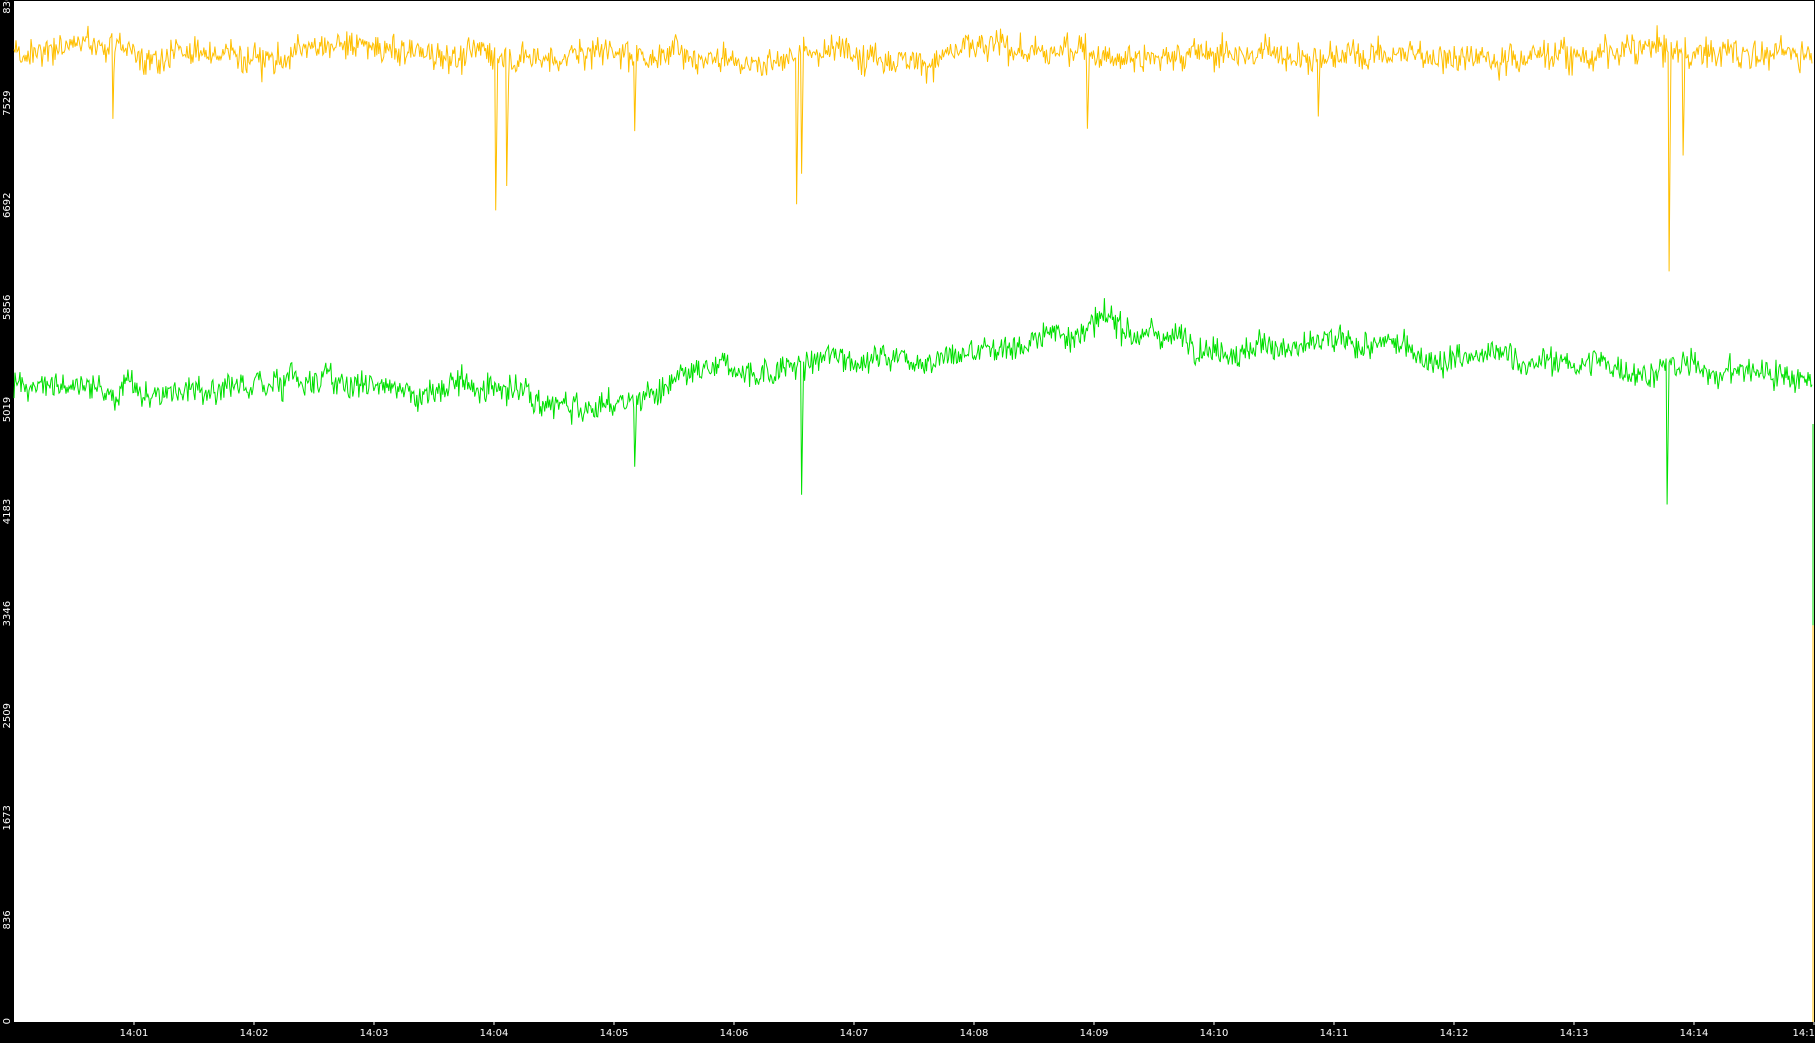  What do you see at coordinates (134, 1033) in the screenshot?
I see `x-tick-label: 14:01` at bounding box center [134, 1033].